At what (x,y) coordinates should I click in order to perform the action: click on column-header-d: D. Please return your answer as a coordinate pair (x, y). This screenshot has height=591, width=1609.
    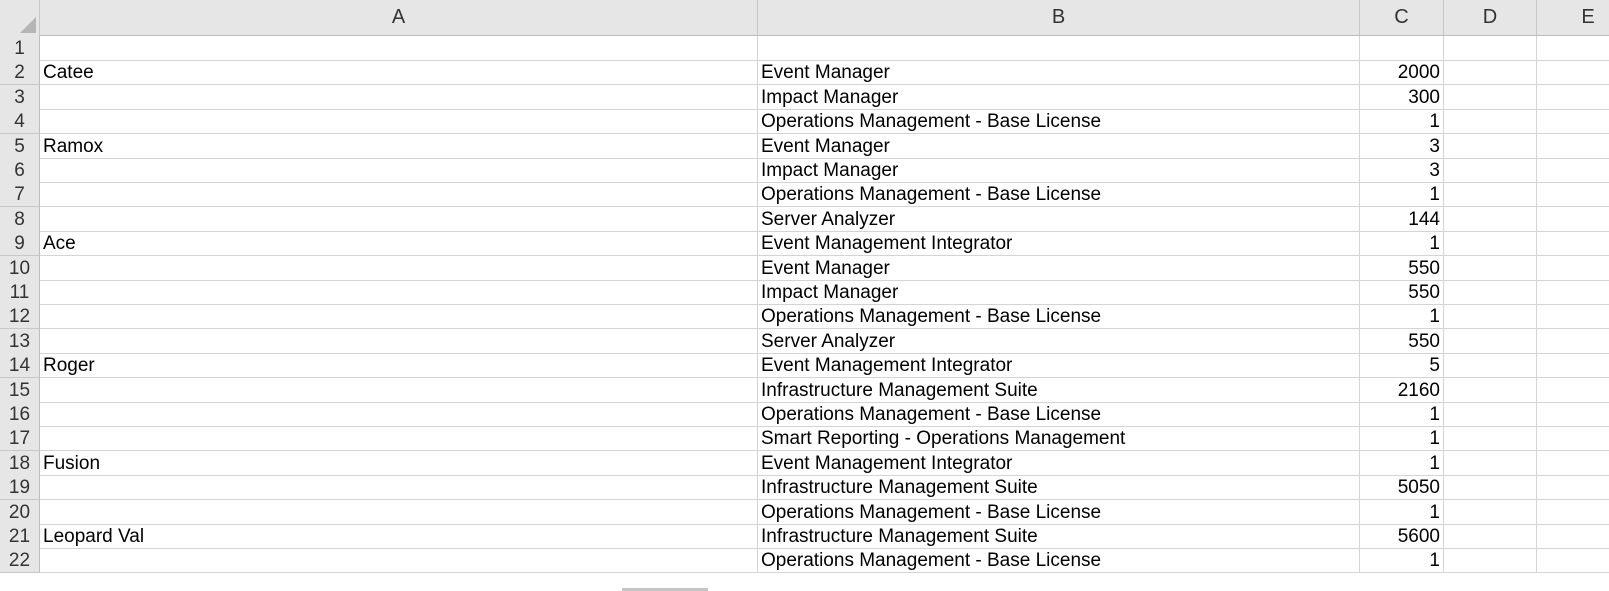
    Looking at the image, I should click on (1490, 17).